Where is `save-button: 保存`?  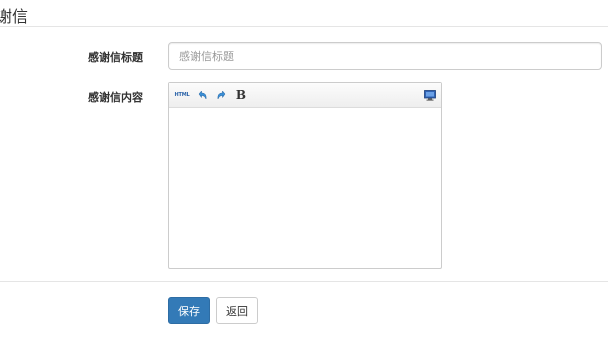 save-button: 保存 is located at coordinates (189, 310).